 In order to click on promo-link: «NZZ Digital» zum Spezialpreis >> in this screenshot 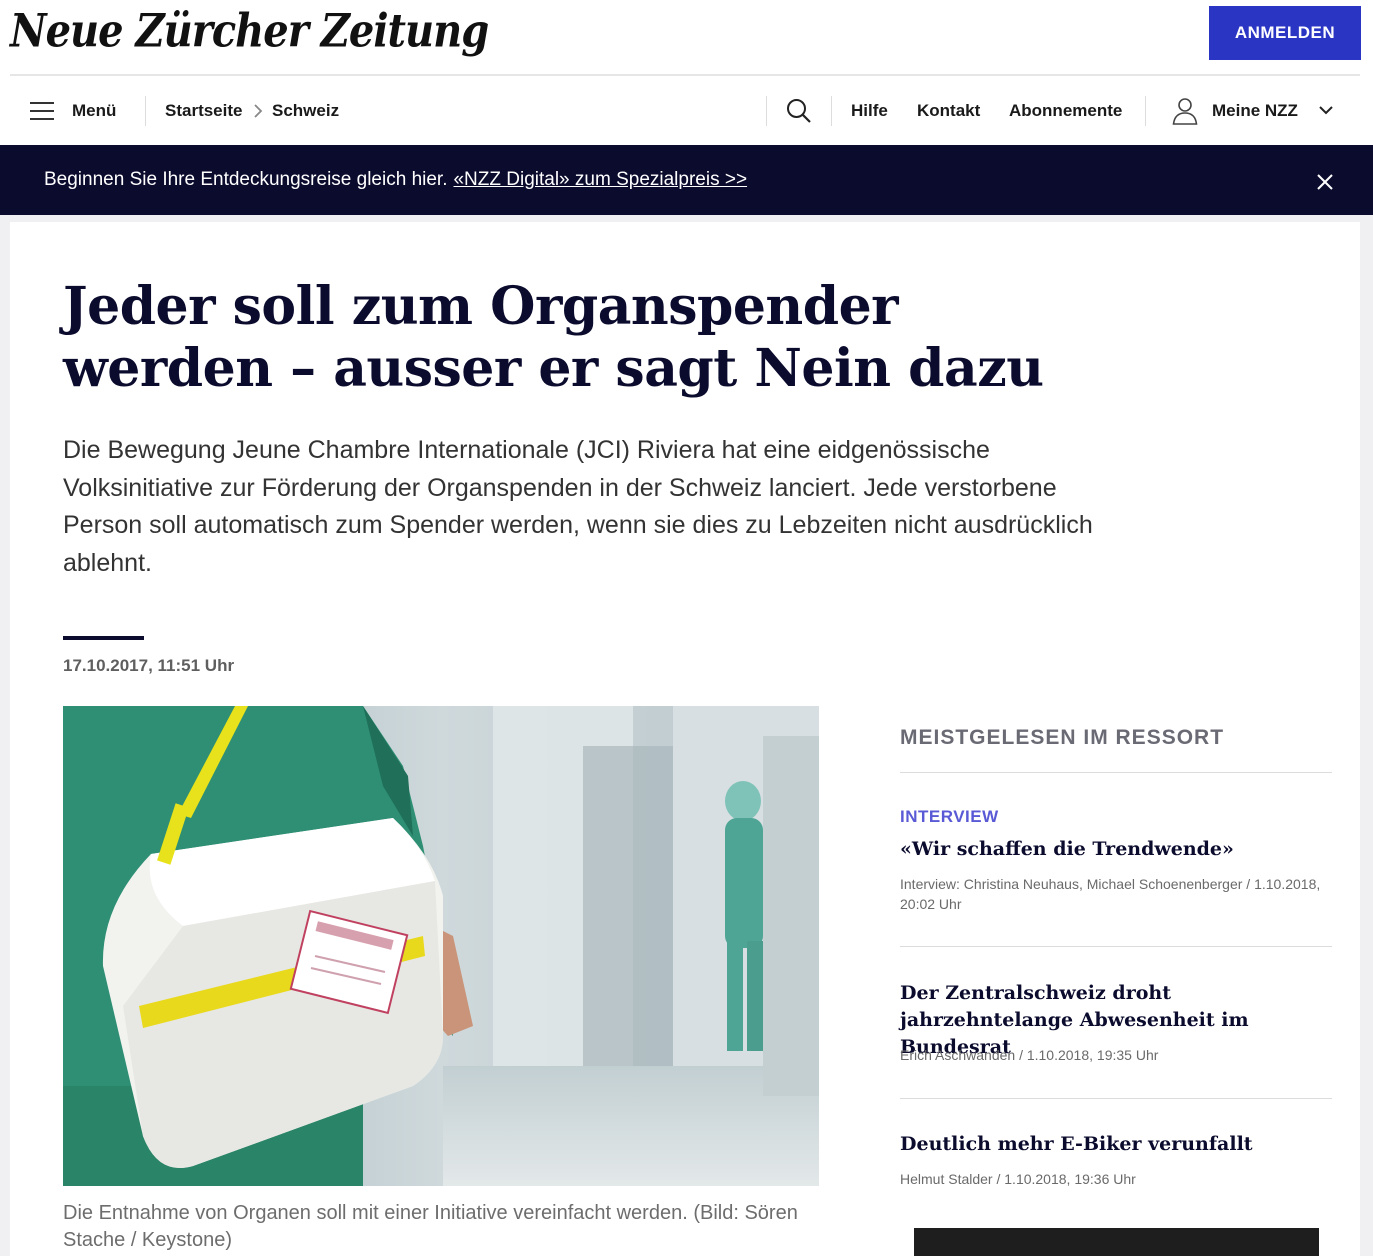, I will do `click(600, 180)`.